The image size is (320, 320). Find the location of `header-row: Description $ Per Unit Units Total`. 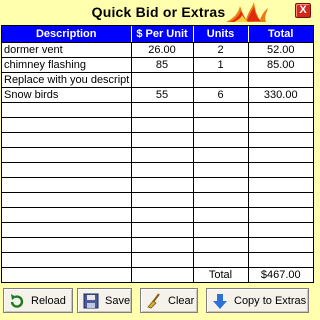

header-row: Description $ Per Unit Units Total is located at coordinates (157, 34).